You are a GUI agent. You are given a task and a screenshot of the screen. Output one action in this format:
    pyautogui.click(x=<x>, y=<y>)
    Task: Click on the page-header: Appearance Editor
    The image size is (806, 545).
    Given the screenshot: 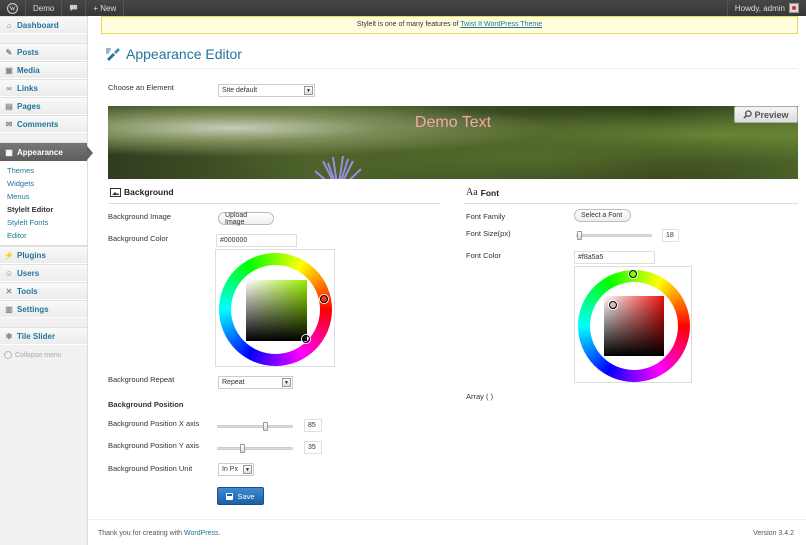 What is the action you would take?
    pyautogui.click(x=451, y=54)
    